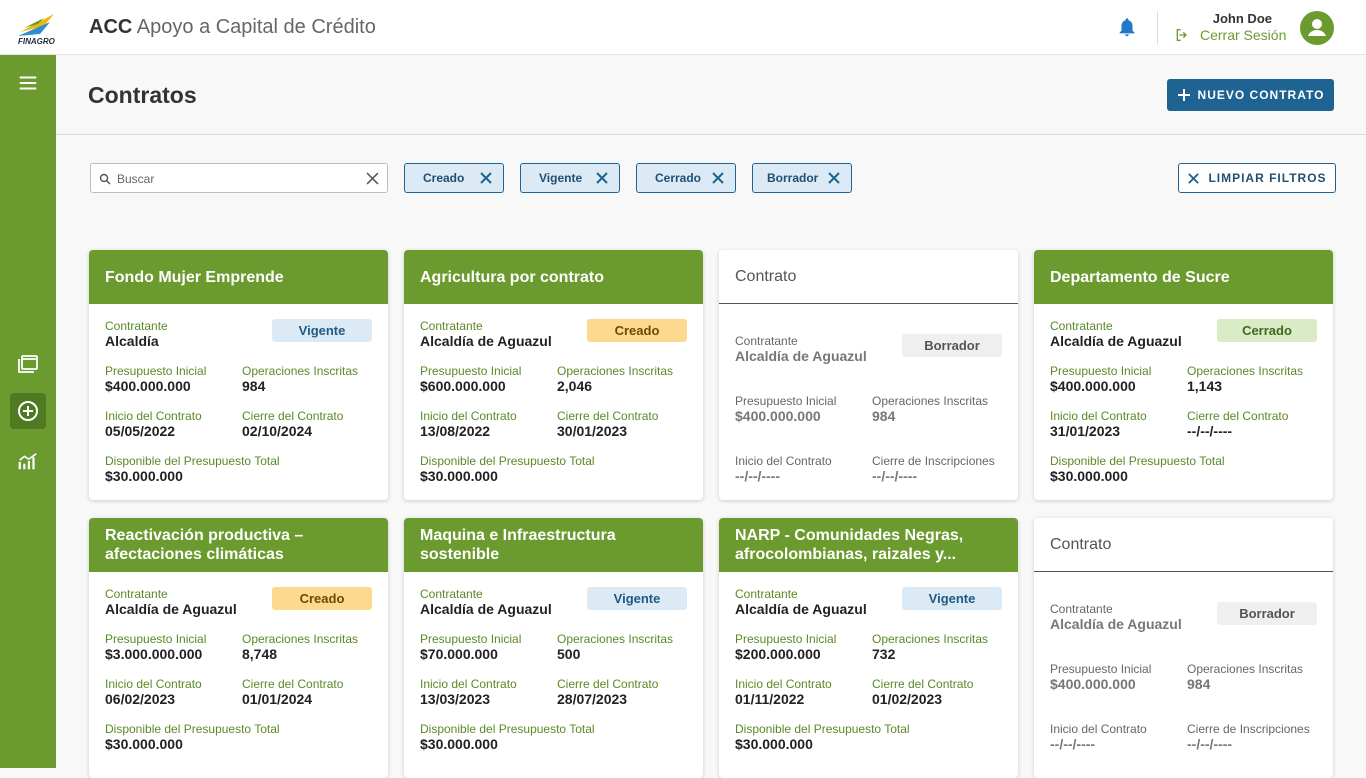 The height and width of the screenshot is (778, 1366). Describe the element at coordinates (607, 424) in the screenshot. I see `cierre-field: Cierre del Contrato 30/01/2023` at that location.